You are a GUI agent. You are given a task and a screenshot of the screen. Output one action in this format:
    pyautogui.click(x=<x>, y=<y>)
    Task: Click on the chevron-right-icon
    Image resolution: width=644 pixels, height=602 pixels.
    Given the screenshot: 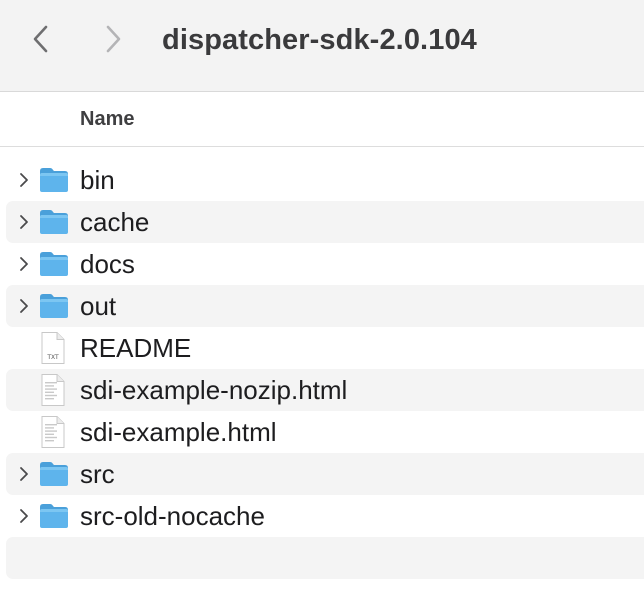 What is the action you would take?
    pyautogui.click(x=113, y=39)
    